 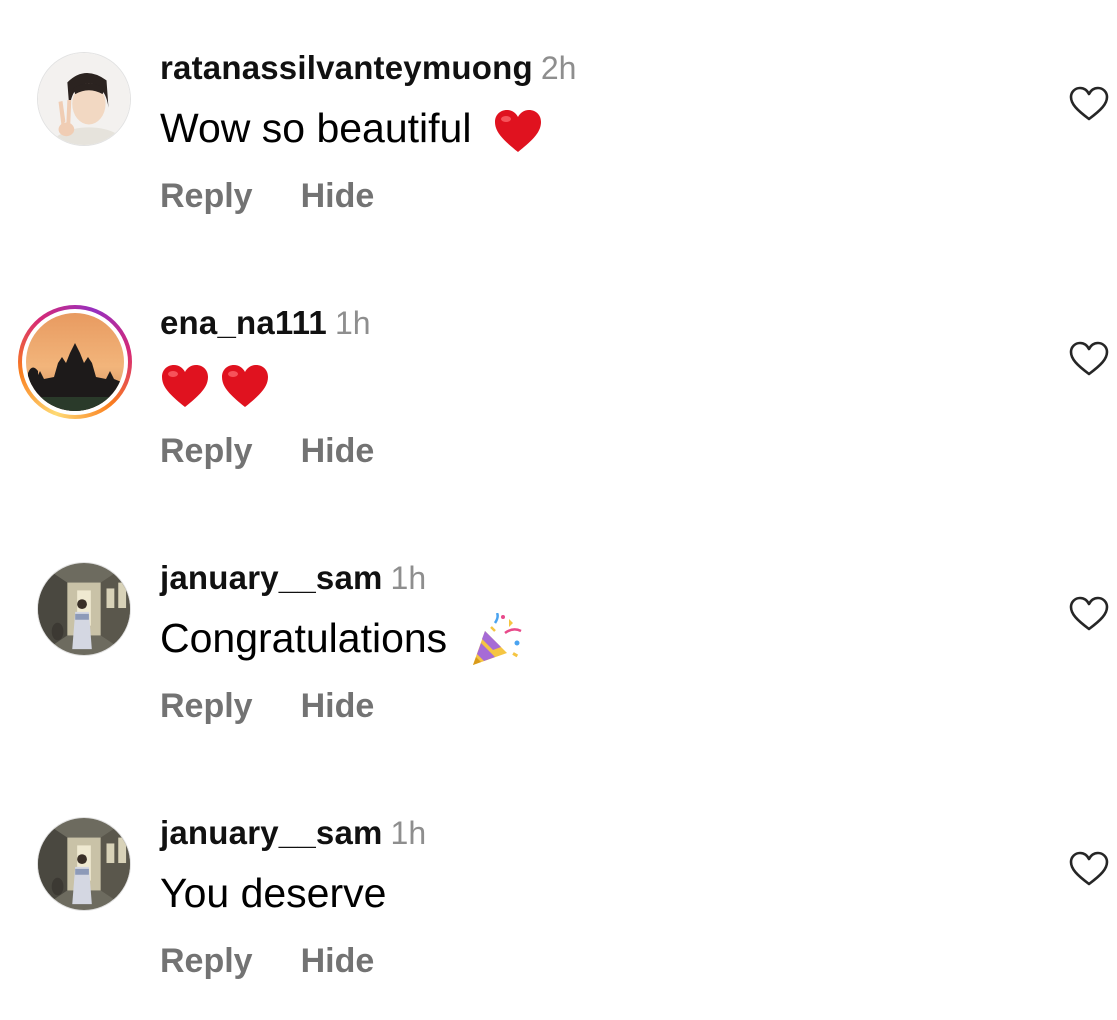 I want to click on comment-text-content: Wow so beautiful, so click(x=316, y=128).